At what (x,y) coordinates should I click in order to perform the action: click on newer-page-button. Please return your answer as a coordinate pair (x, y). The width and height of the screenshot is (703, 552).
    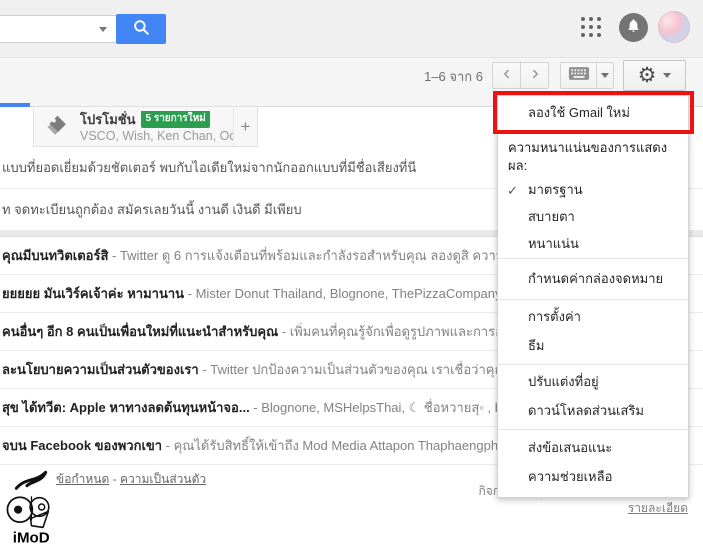
    Looking at the image, I should click on (506, 75).